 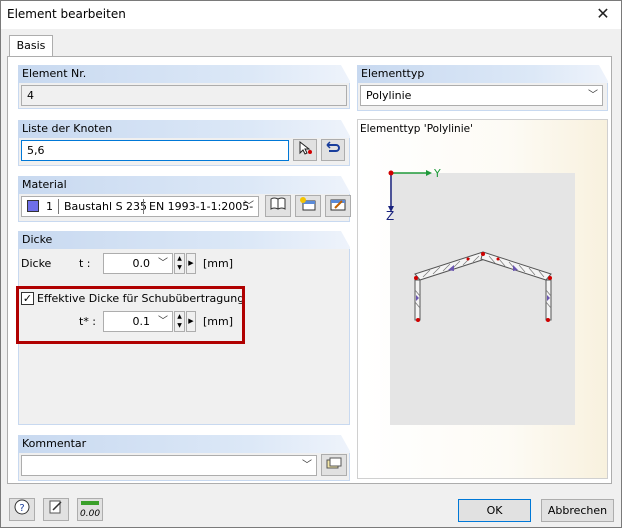 I want to click on kommentar-group: ﹀, so click(x=184, y=467).